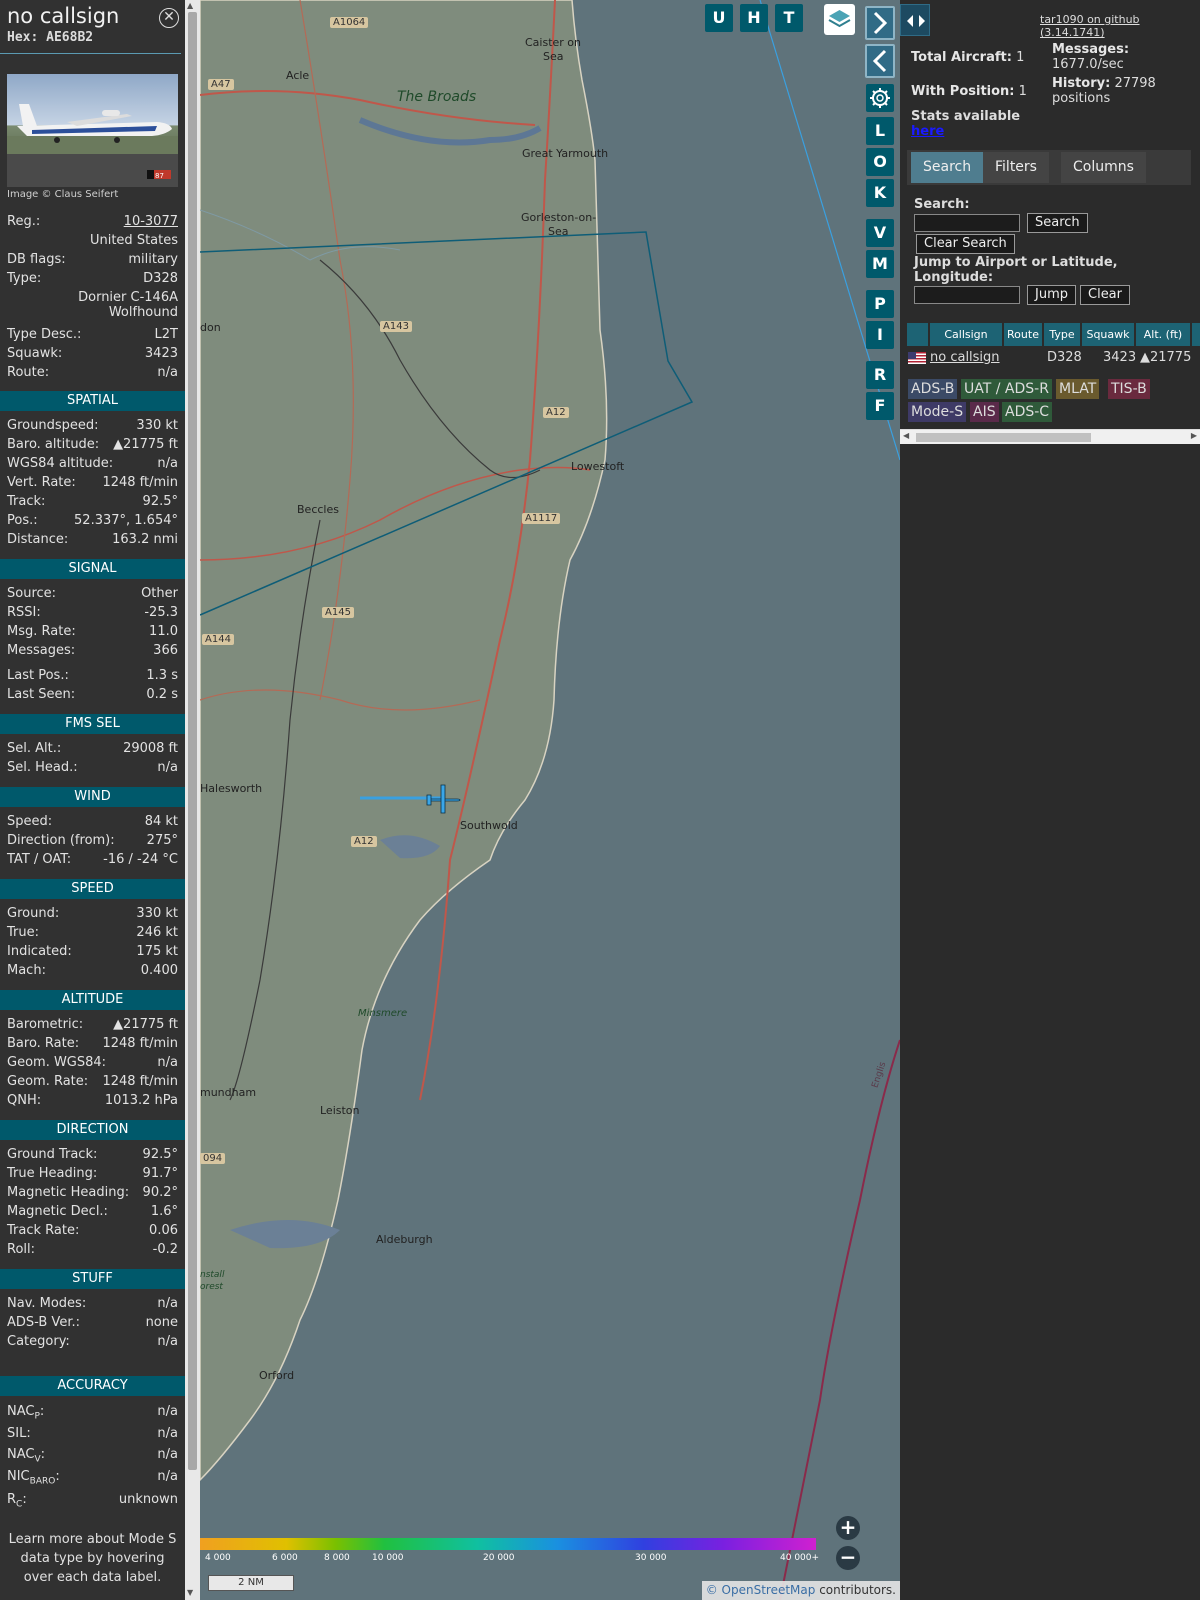 The image size is (1200, 1600). What do you see at coordinates (719, 18) in the screenshot?
I see `map-button-u: U` at bounding box center [719, 18].